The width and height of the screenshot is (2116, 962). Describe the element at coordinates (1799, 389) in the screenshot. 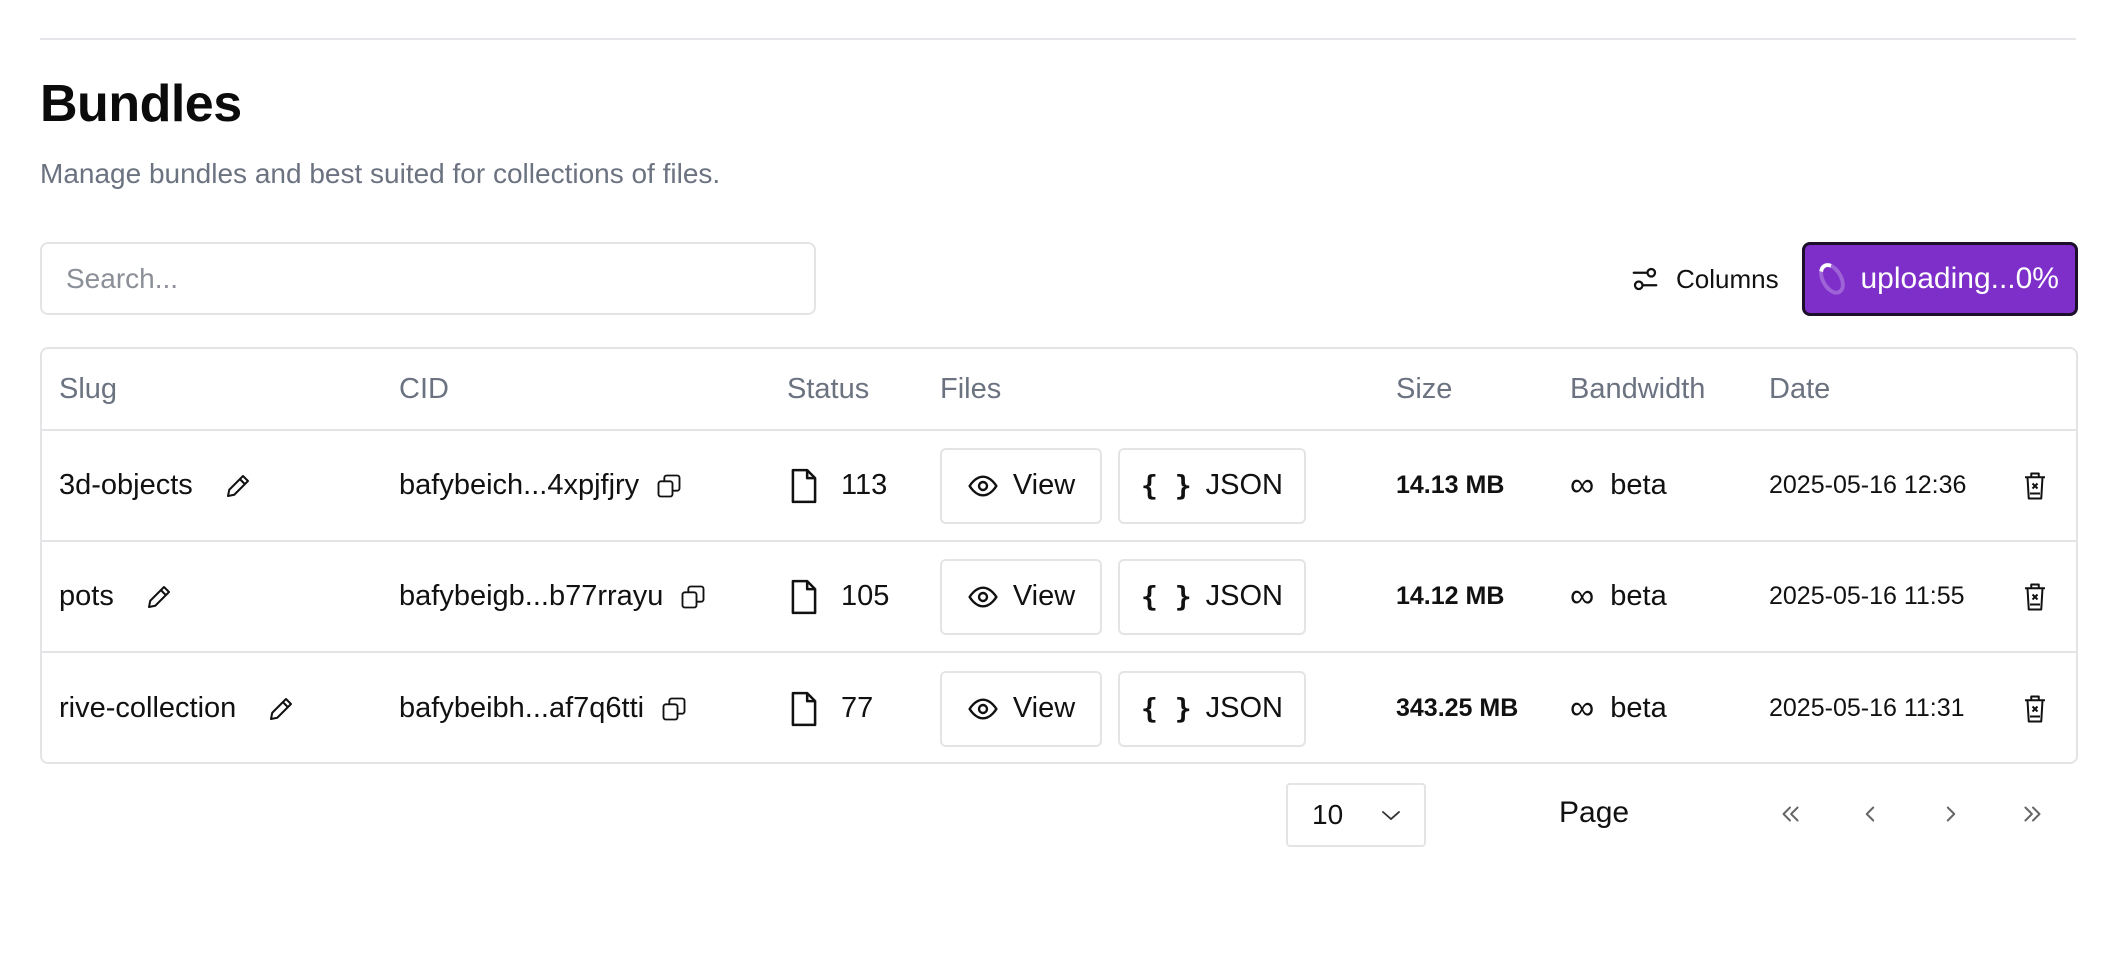

I see `column-header-date: Date` at that location.